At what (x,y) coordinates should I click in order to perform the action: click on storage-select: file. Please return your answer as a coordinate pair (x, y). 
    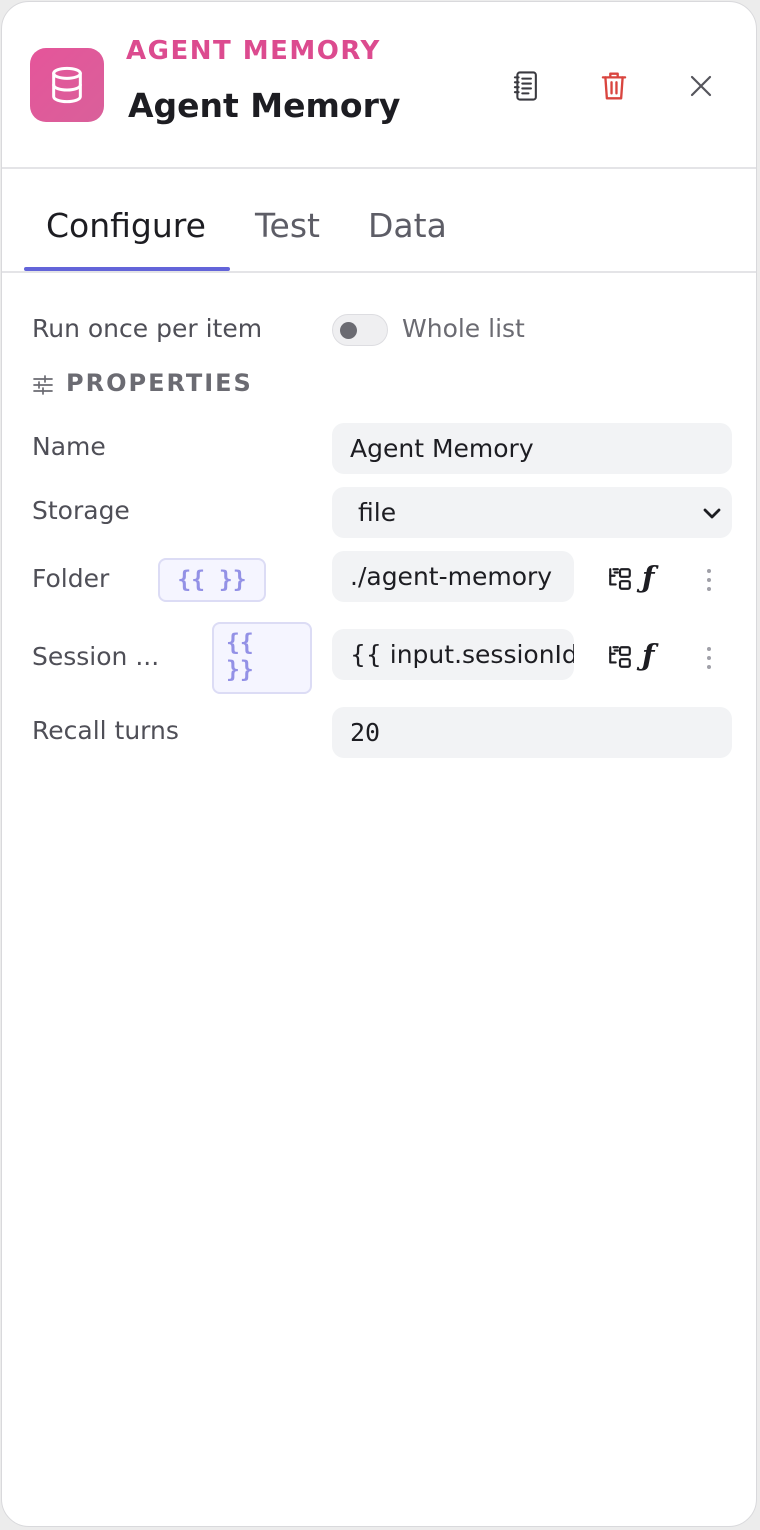
    Looking at the image, I should click on (532, 512).